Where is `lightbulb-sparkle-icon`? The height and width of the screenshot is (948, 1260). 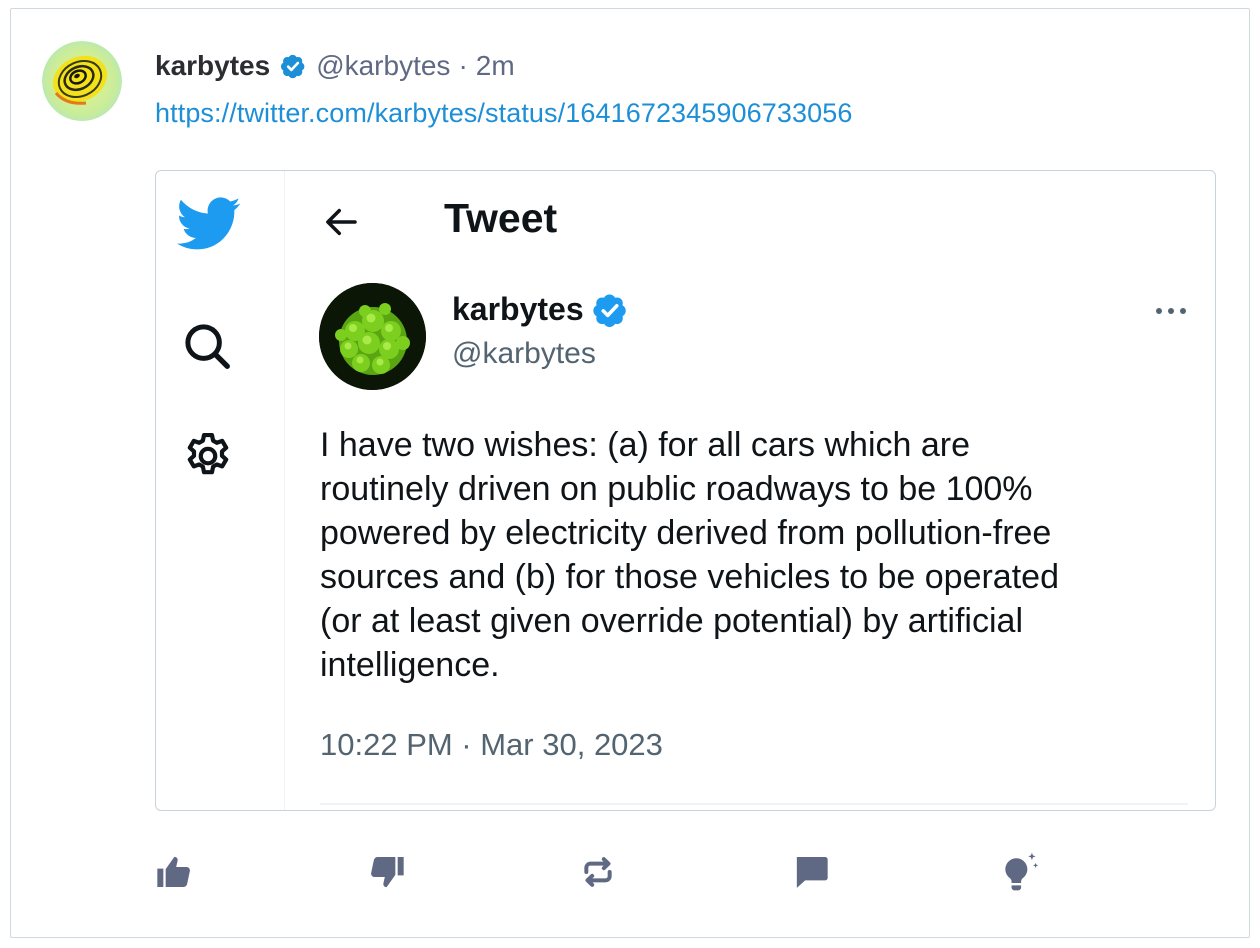
lightbulb-sparkle-icon is located at coordinates (1020, 872).